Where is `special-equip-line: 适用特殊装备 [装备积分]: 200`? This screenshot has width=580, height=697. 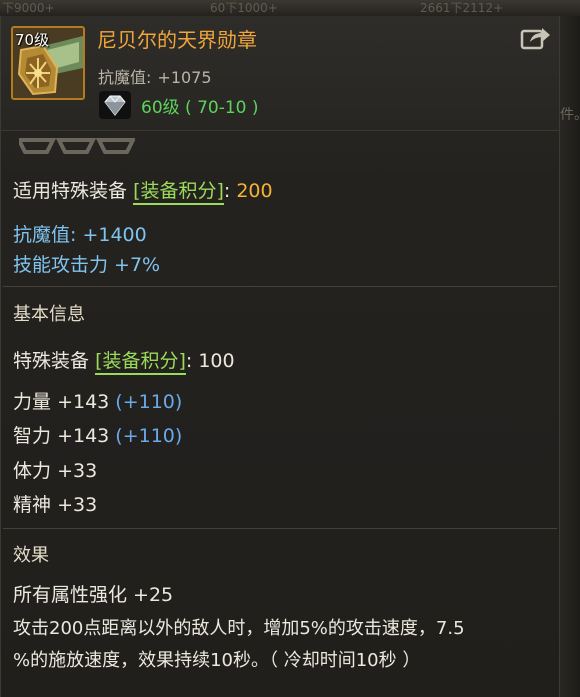
special-equip-line: 适用特殊装备 [装备积分]: 200 is located at coordinates (143, 190).